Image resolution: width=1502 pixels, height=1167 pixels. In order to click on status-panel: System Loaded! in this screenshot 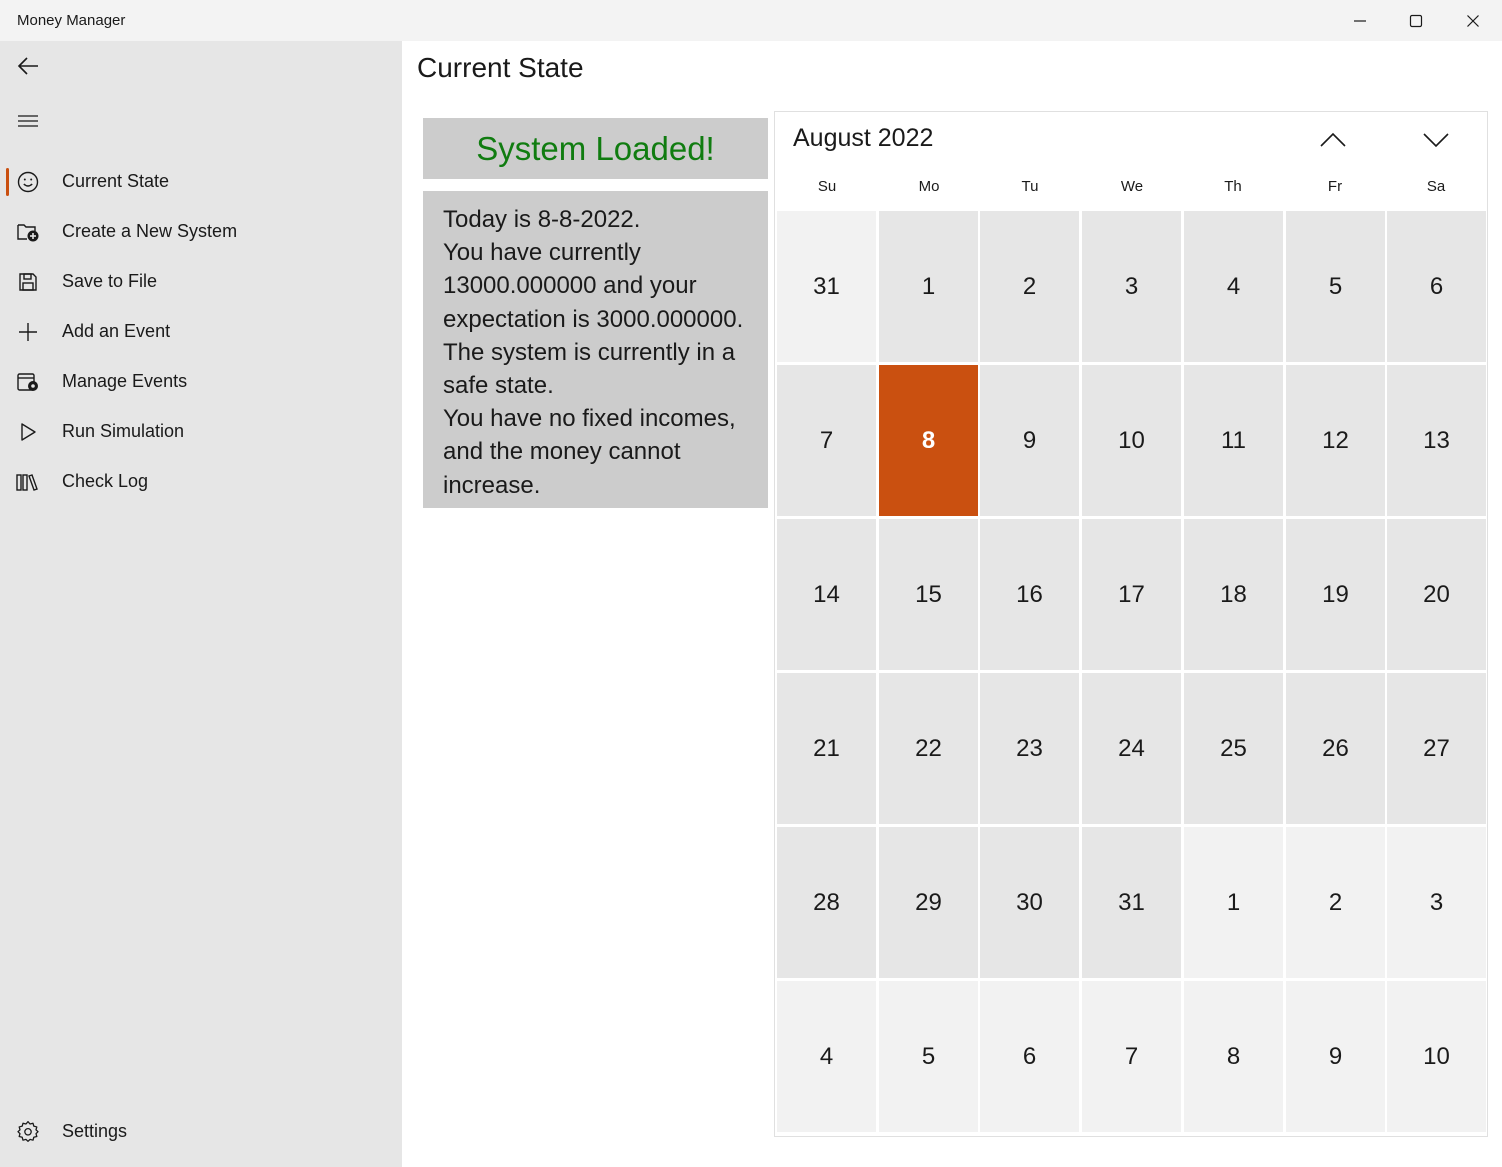, I will do `click(595, 148)`.